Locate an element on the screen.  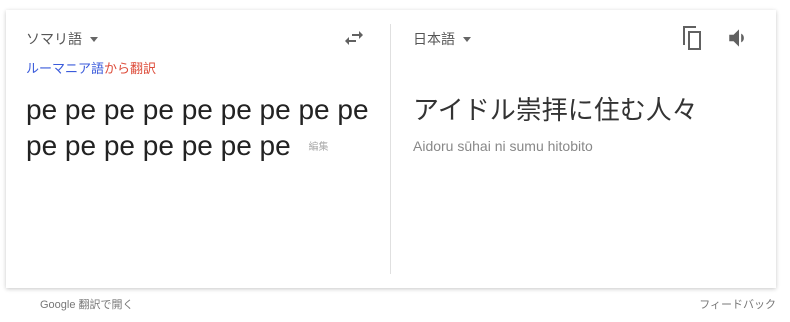
romanization-text: Aidoru sūhai ni sumu hitobito is located at coordinates (503, 146).